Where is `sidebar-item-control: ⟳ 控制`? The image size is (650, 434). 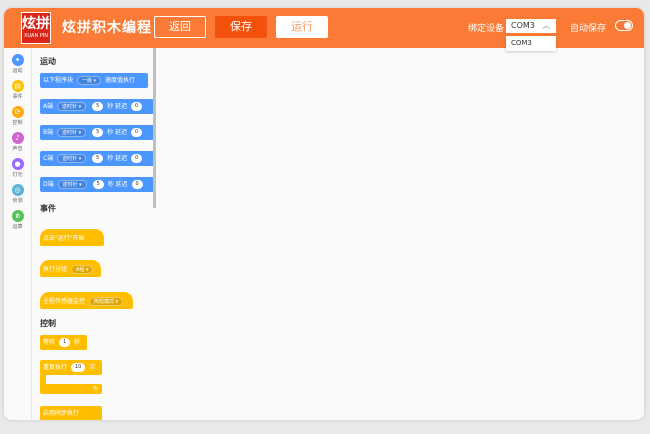 sidebar-item-control: ⟳ 控制 is located at coordinates (17, 116).